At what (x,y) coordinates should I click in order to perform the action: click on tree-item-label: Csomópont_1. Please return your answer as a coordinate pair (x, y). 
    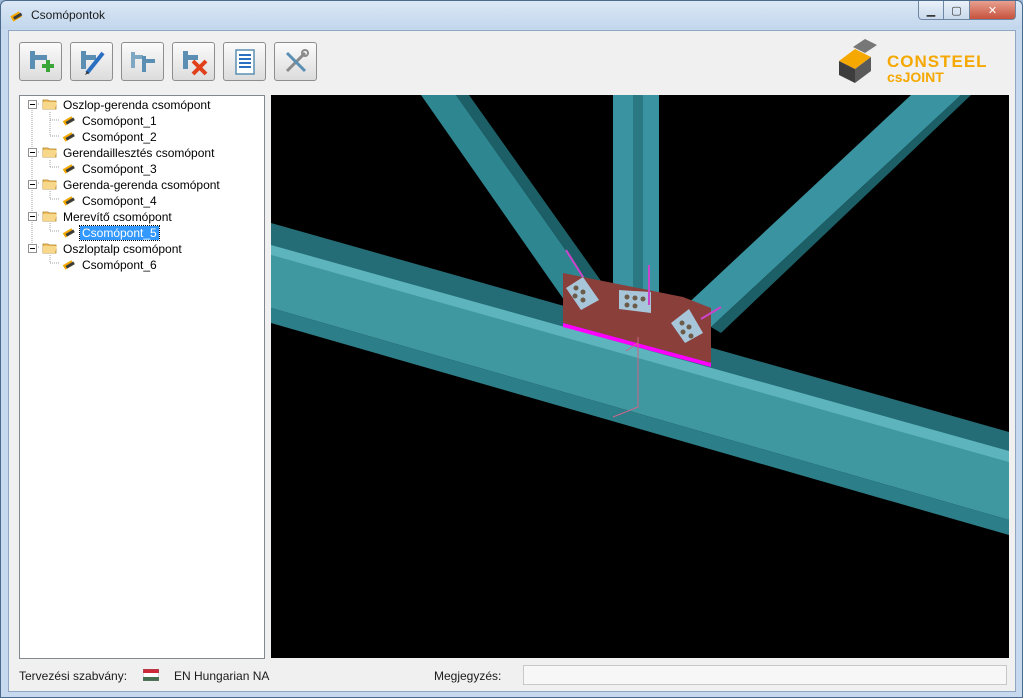
    Looking at the image, I should click on (119, 121).